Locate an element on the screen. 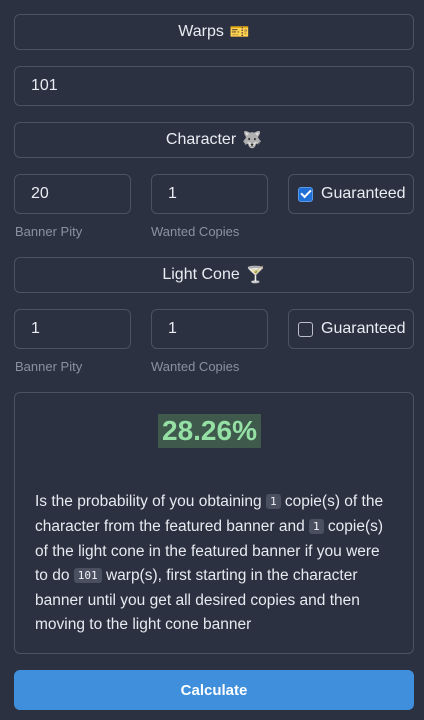 The height and width of the screenshot is (720, 424). light-cone-guaranteed-toggle: Guaranteed is located at coordinates (351, 329).